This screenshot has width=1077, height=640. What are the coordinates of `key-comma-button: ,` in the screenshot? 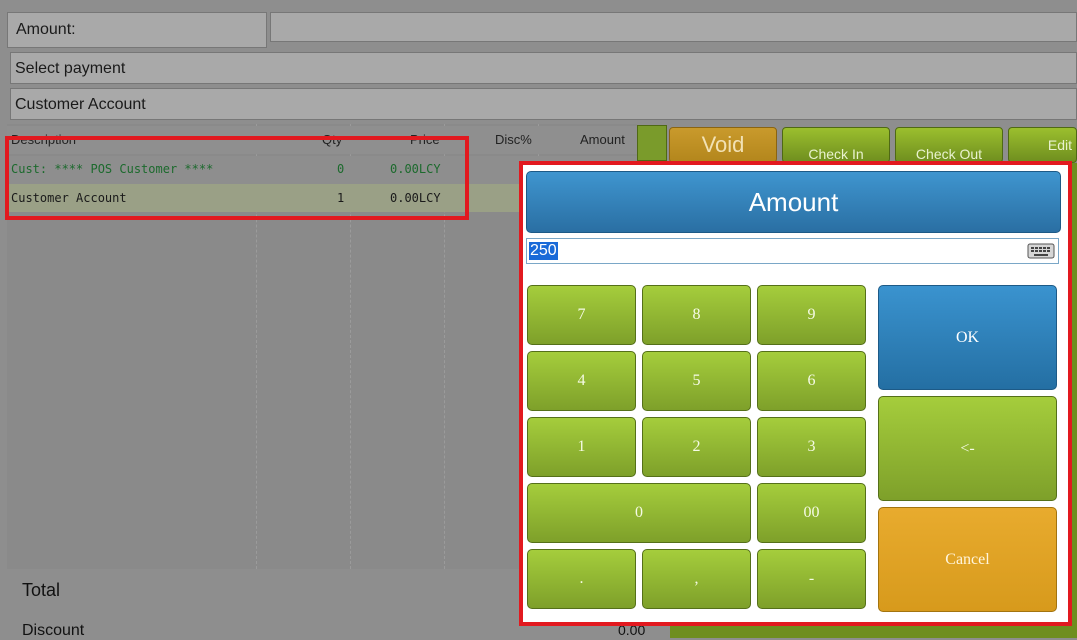 It's located at (696, 579).